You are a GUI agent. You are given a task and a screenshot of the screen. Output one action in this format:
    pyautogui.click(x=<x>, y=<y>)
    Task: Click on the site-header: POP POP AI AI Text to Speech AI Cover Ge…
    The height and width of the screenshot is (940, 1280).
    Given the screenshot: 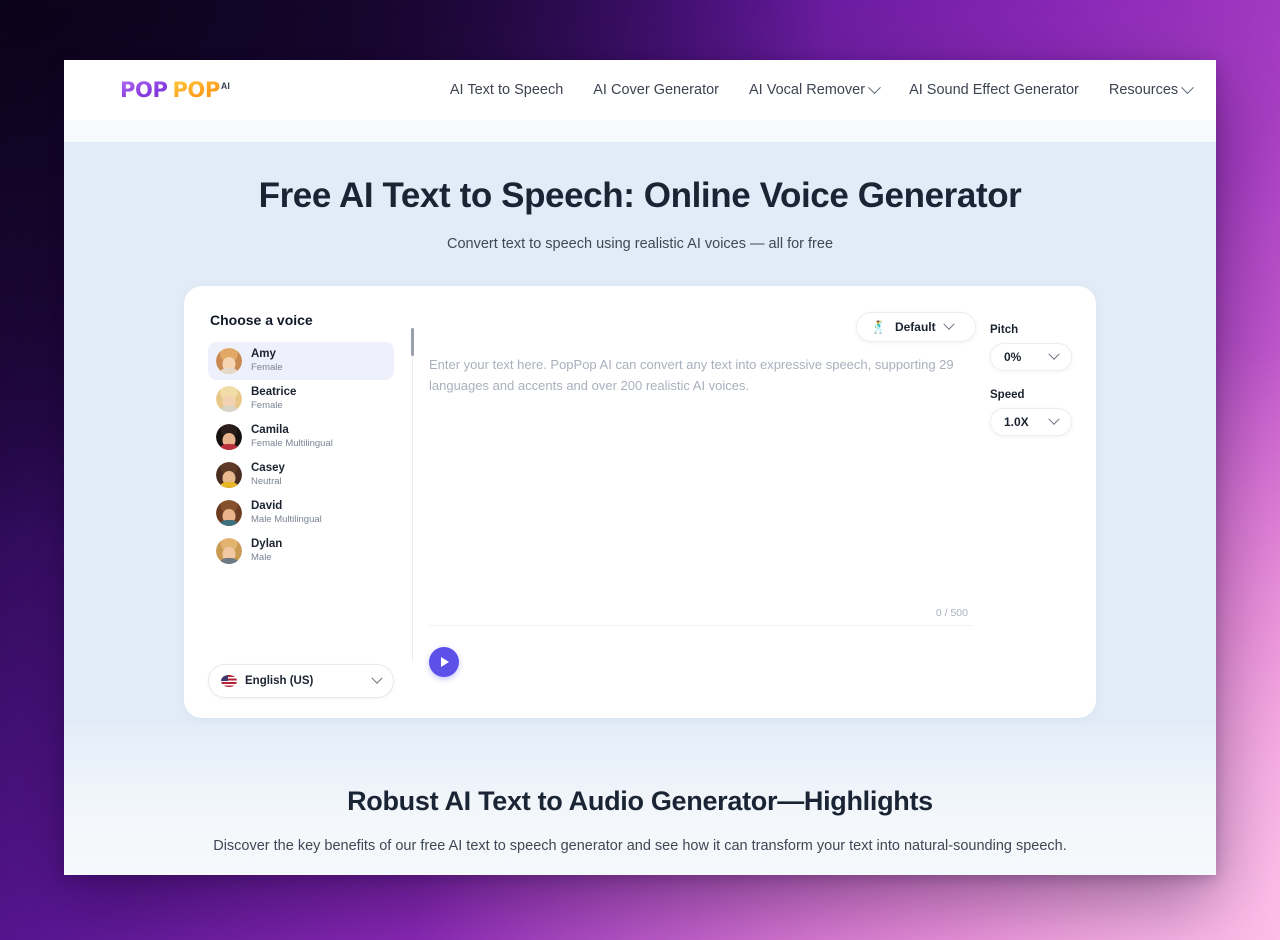 What is the action you would take?
    pyautogui.click(x=640, y=90)
    